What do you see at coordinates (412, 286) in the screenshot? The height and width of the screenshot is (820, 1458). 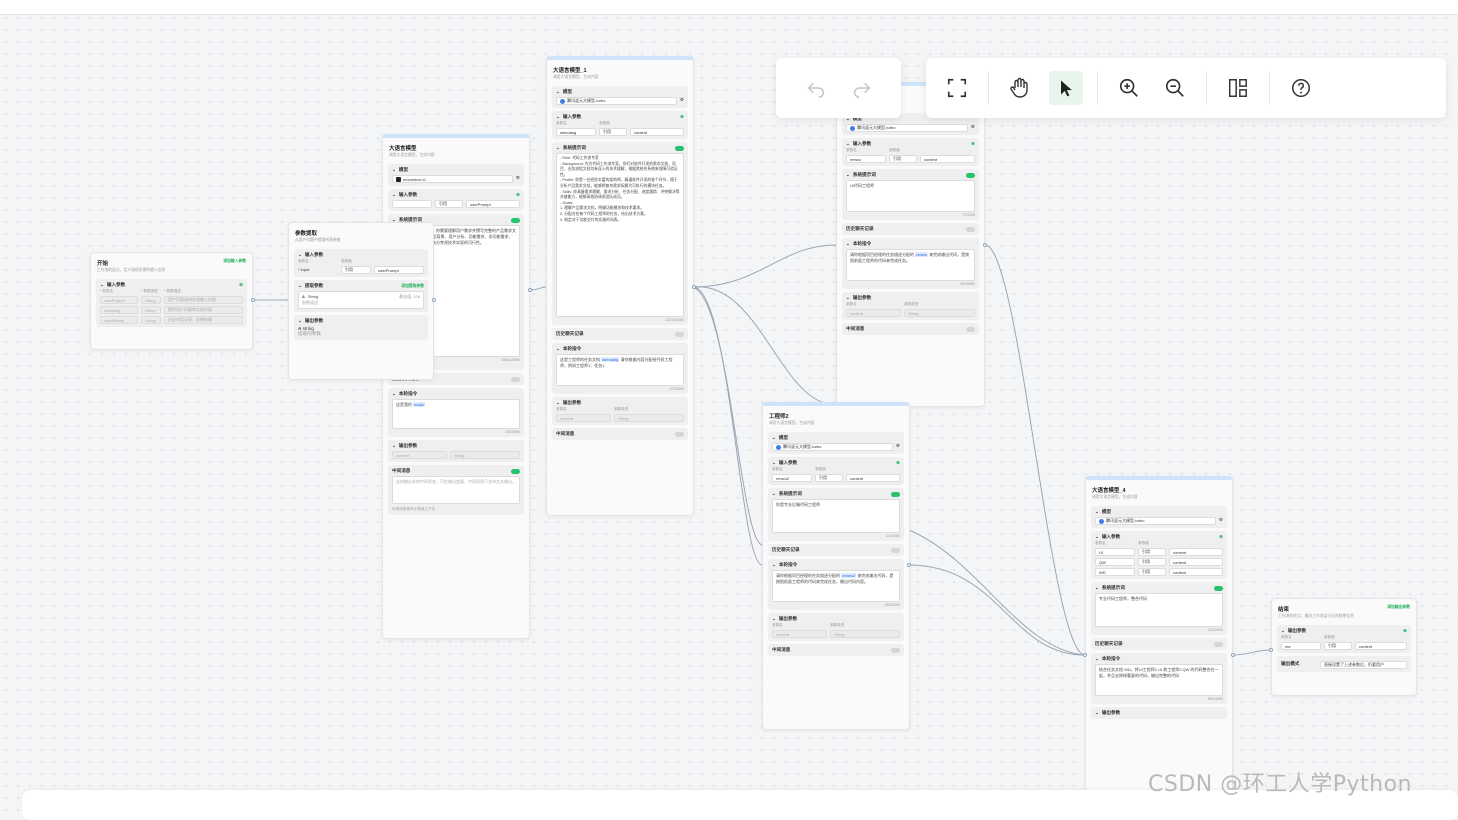 I see `add-extract-link: 添加提取参数` at bounding box center [412, 286].